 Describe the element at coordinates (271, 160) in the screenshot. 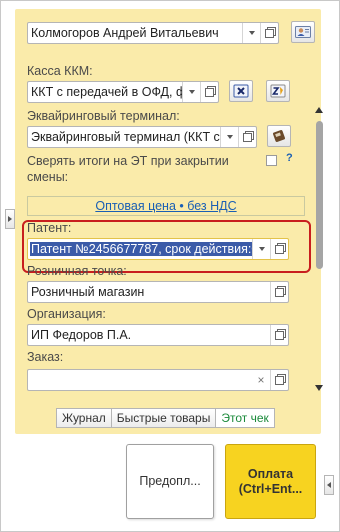

I see `reconcile-checkbox` at that location.